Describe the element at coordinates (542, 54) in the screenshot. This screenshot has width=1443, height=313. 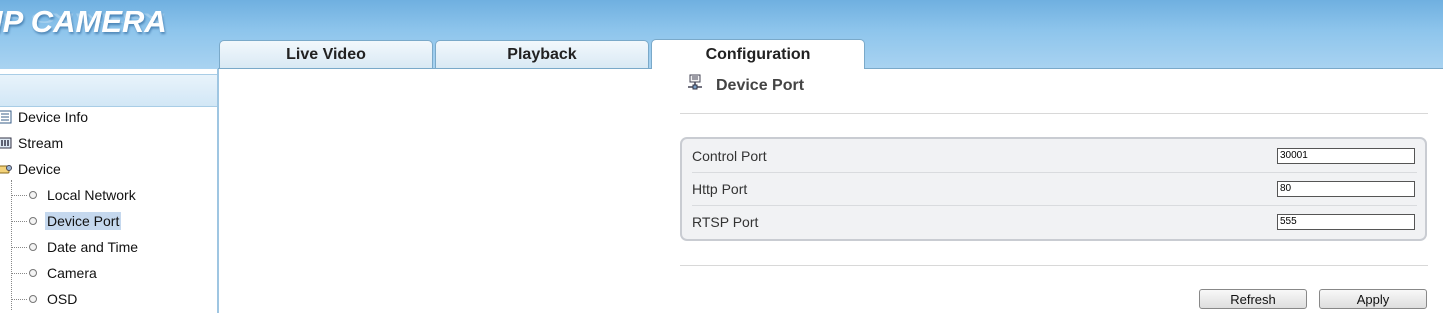
I see `tab-playback: Playback` at that location.